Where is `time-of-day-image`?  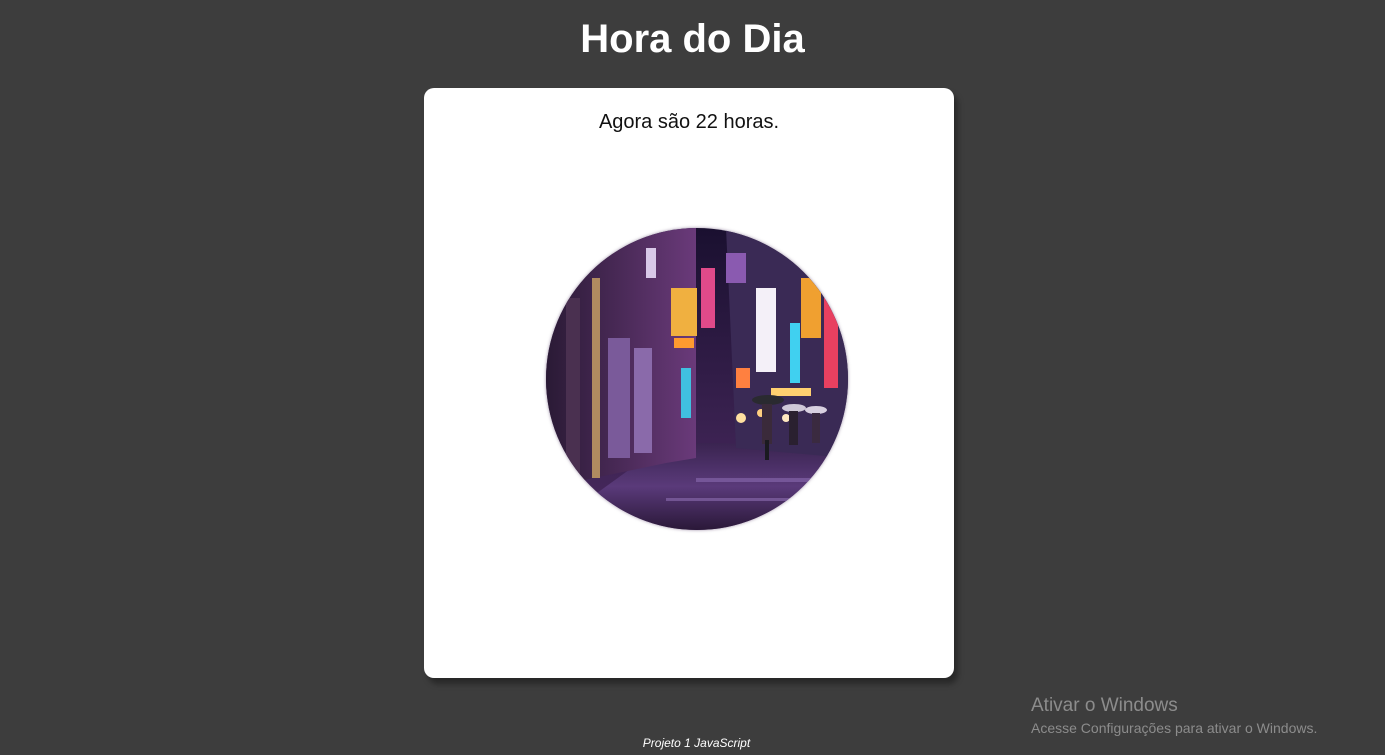
time-of-day-image is located at coordinates (697, 379).